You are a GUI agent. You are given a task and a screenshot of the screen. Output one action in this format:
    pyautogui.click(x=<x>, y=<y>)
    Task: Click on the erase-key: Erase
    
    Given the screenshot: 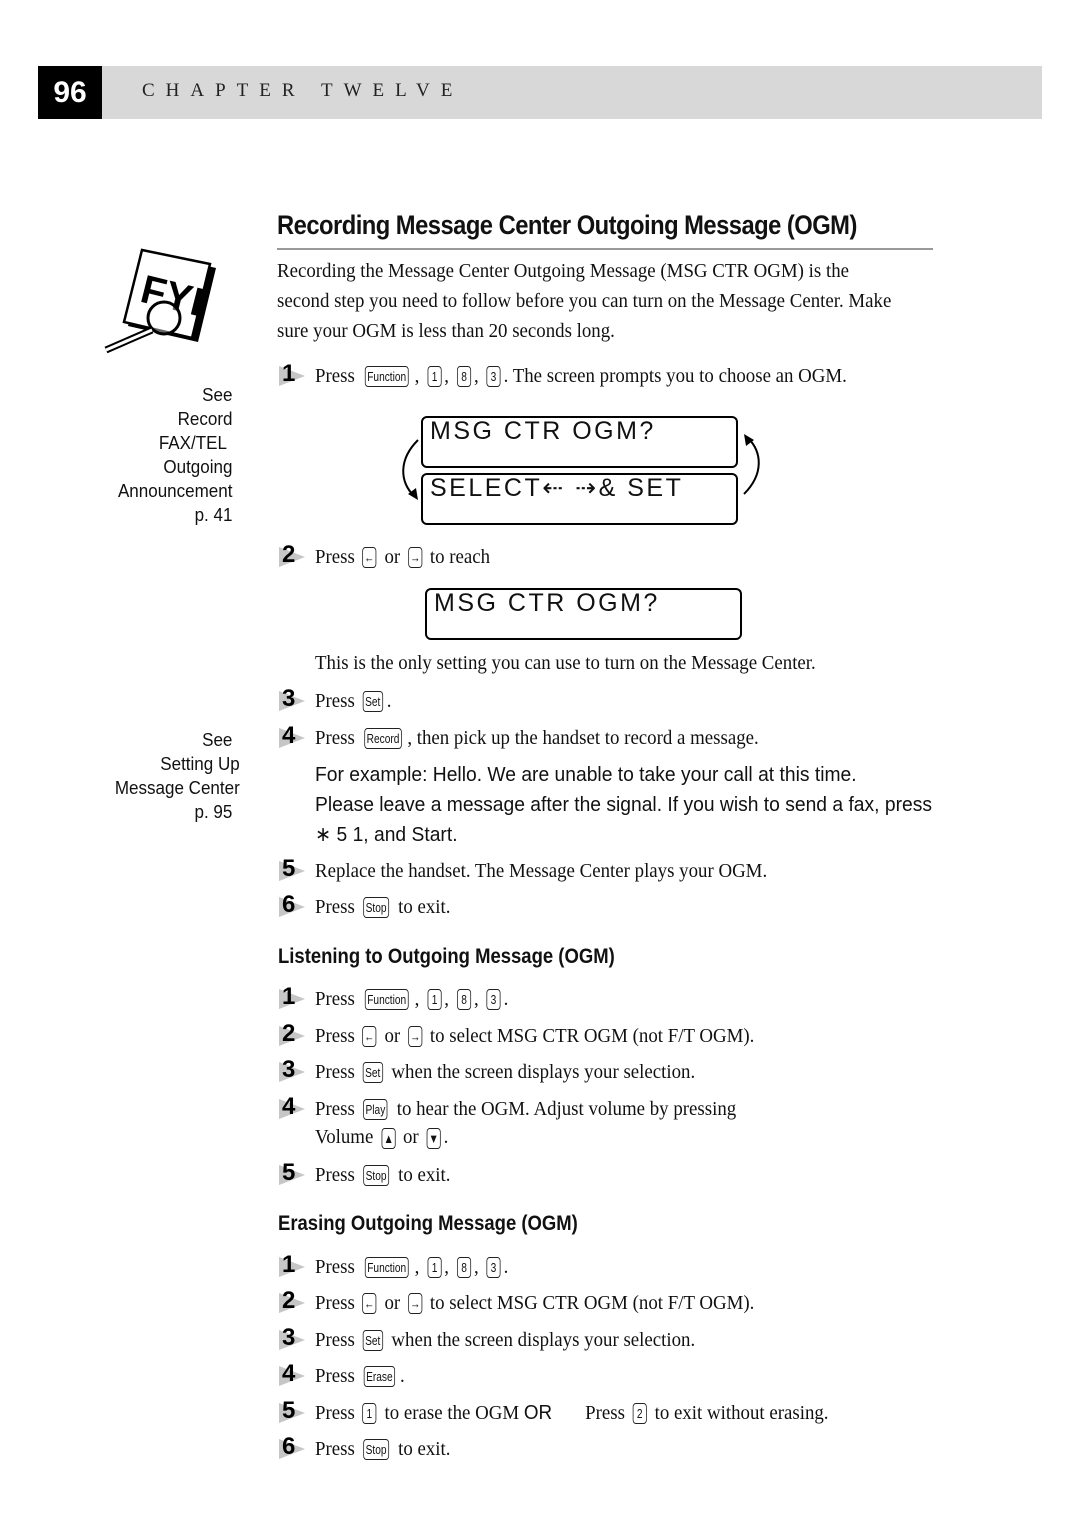 What is the action you would take?
    pyautogui.click(x=380, y=1376)
    